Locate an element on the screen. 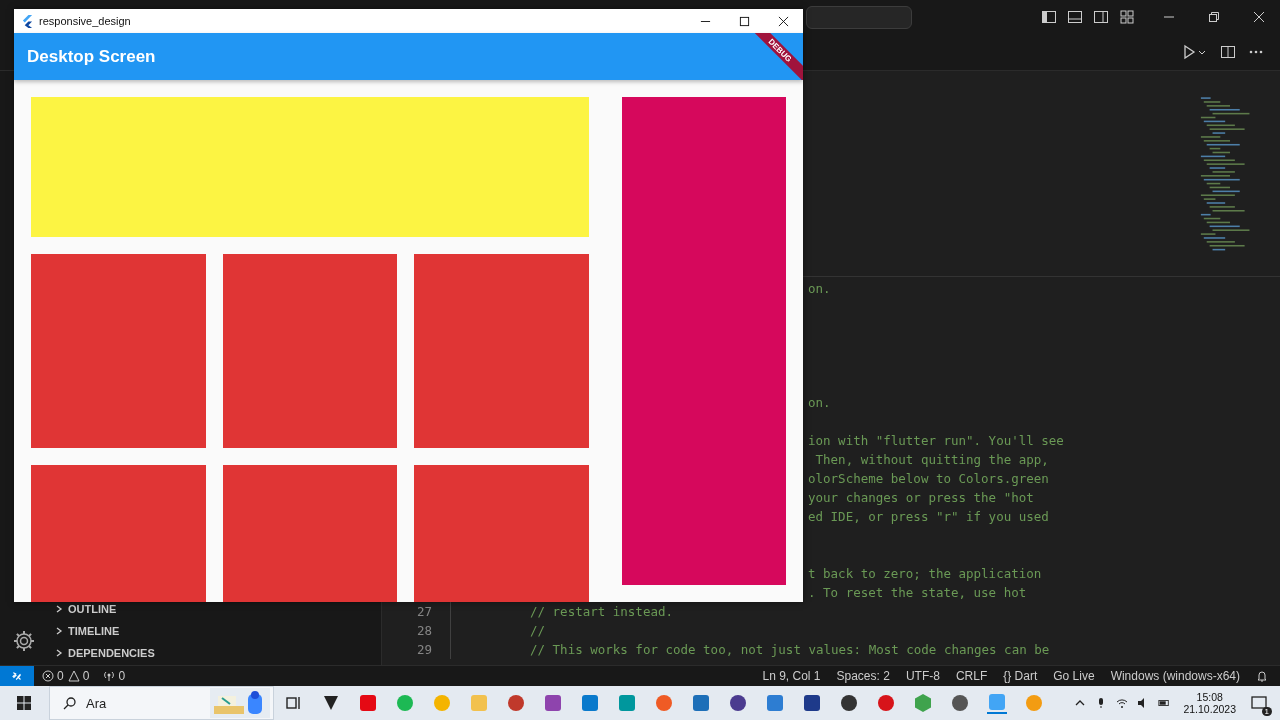 This screenshot has width=1280, height=720. status-item: Ln 9, Col 1 is located at coordinates (791, 676).